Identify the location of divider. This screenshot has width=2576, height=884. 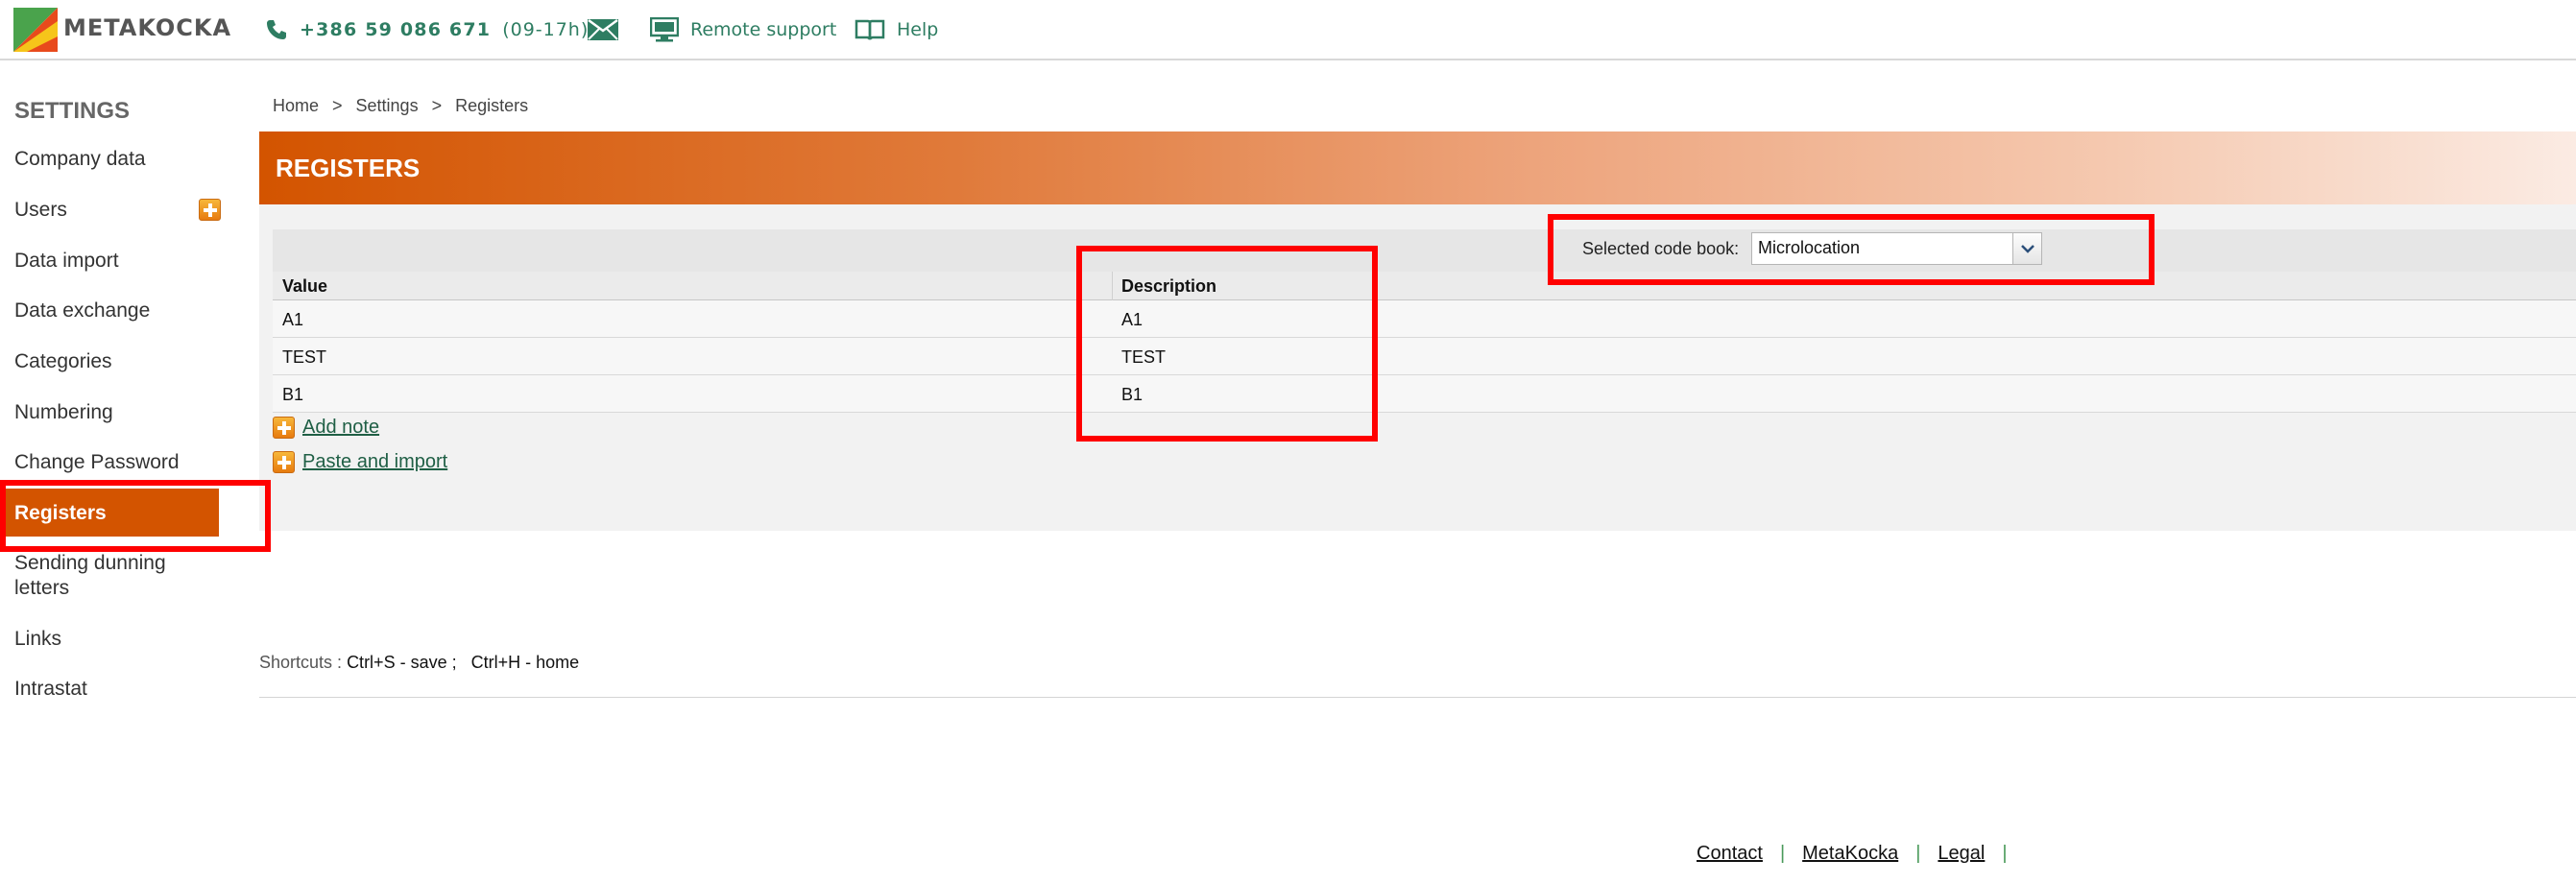
(1417, 698).